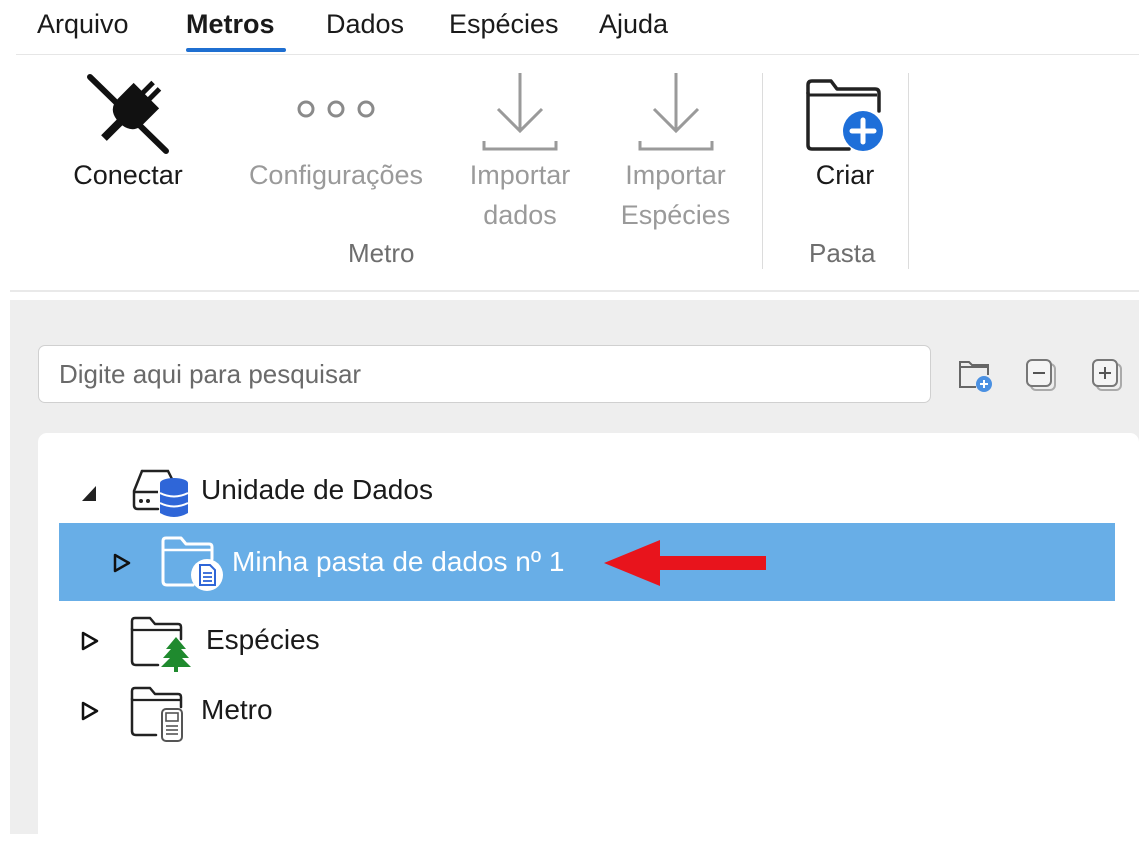 The height and width of the screenshot is (853, 1139). What do you see at coordinates (160, 493) in the screenshot?
I see `database-drive-icon` at bounding box center [160, 493].